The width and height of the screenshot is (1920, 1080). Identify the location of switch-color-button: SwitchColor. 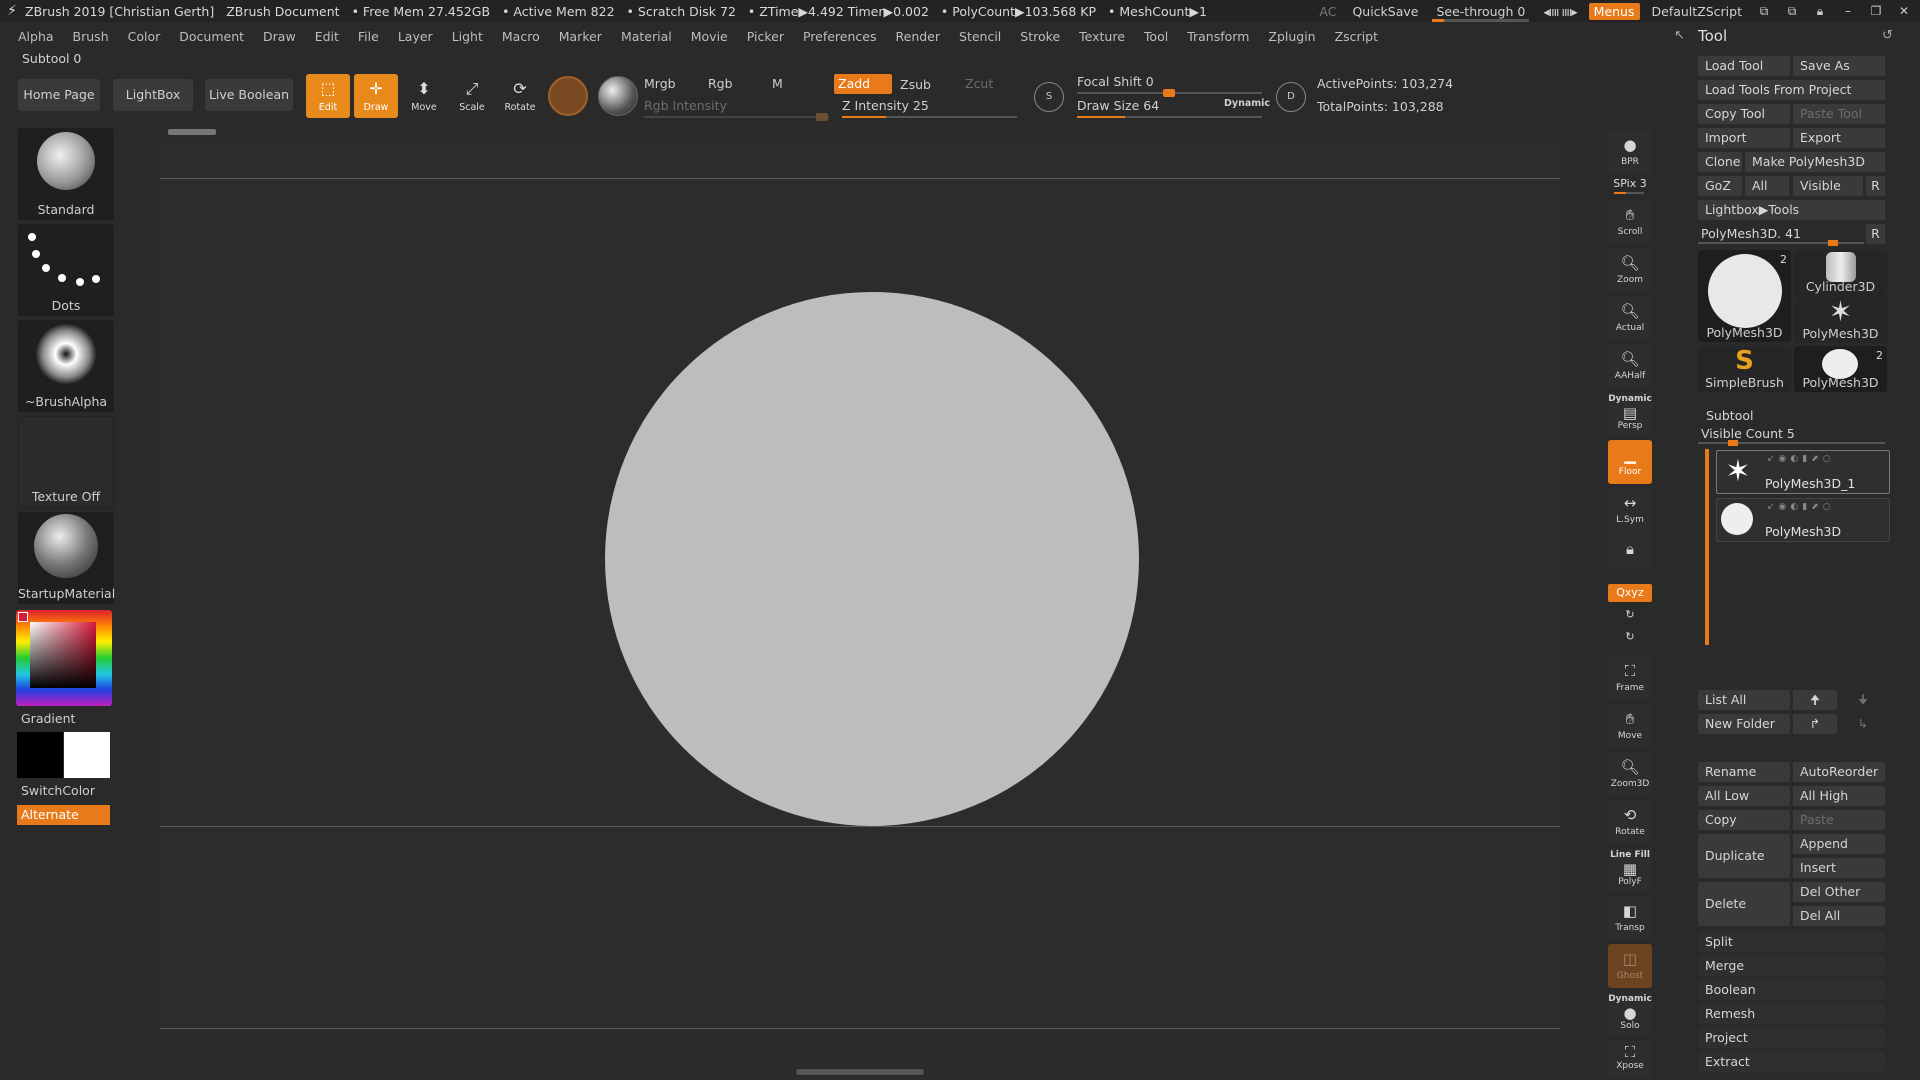
(58, 790).